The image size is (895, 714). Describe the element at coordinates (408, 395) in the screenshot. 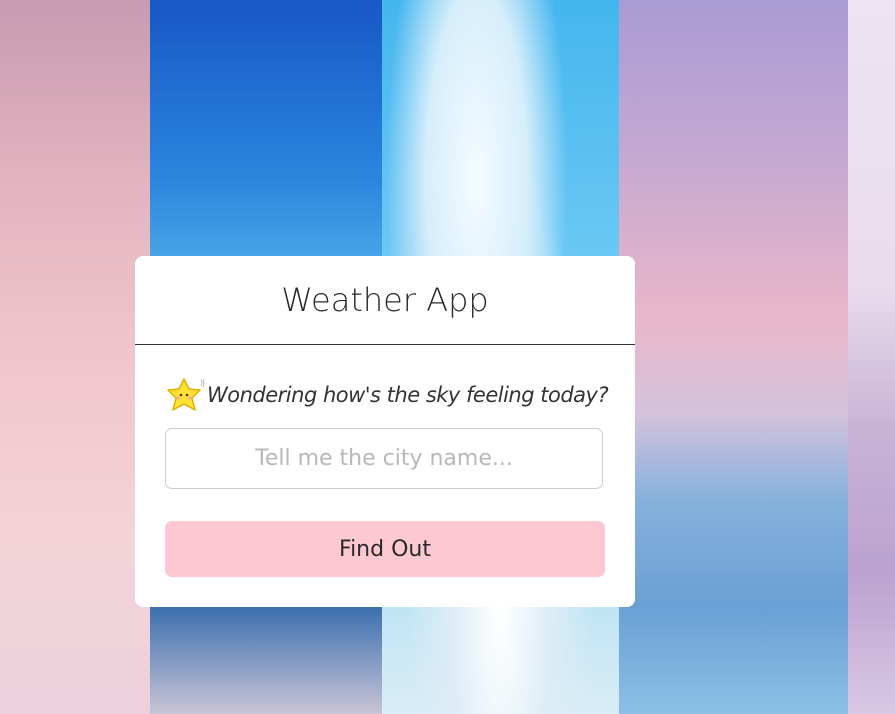

I see `tagline-text: Wondering how's the sky feeling today?` at that location.